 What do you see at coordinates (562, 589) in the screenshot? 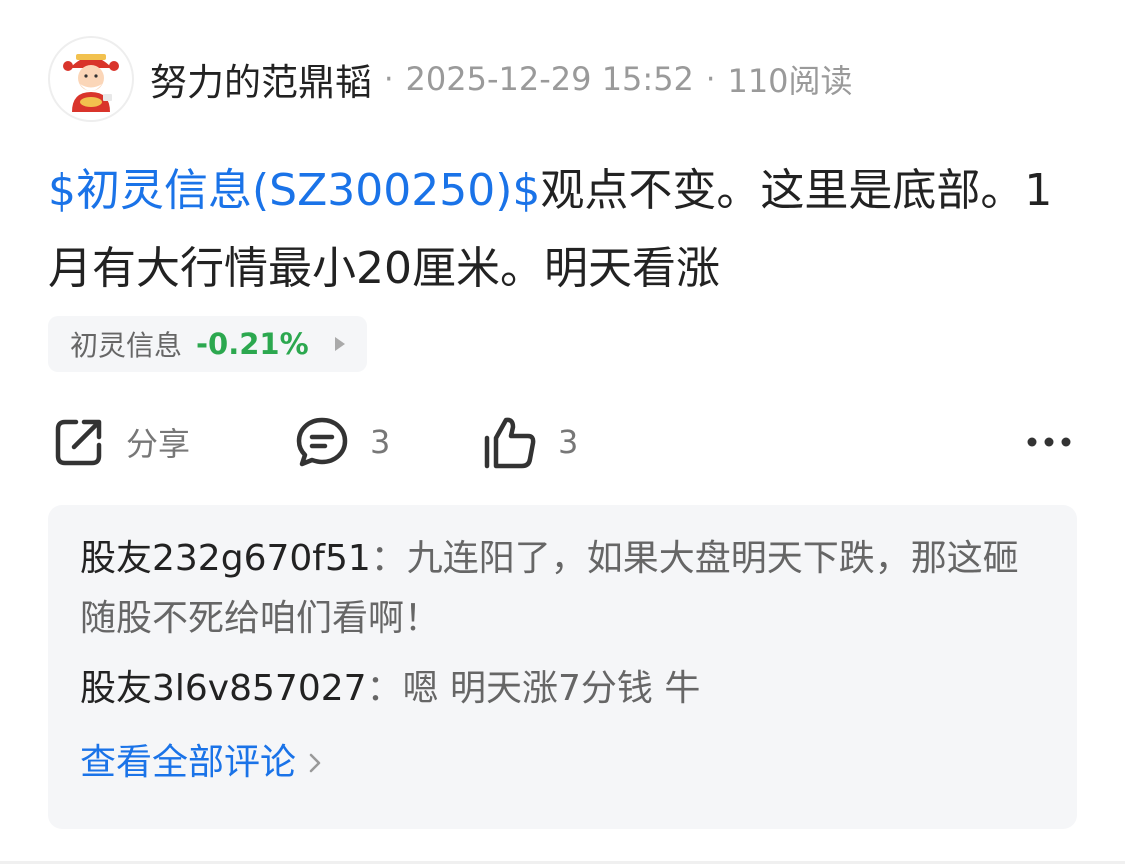
I see `comment-item: 股友232g670f51：九连阳了，如果大盘明天下跌，那这砸随股不死给咱们看啊！` at bounding box center [562, 589].